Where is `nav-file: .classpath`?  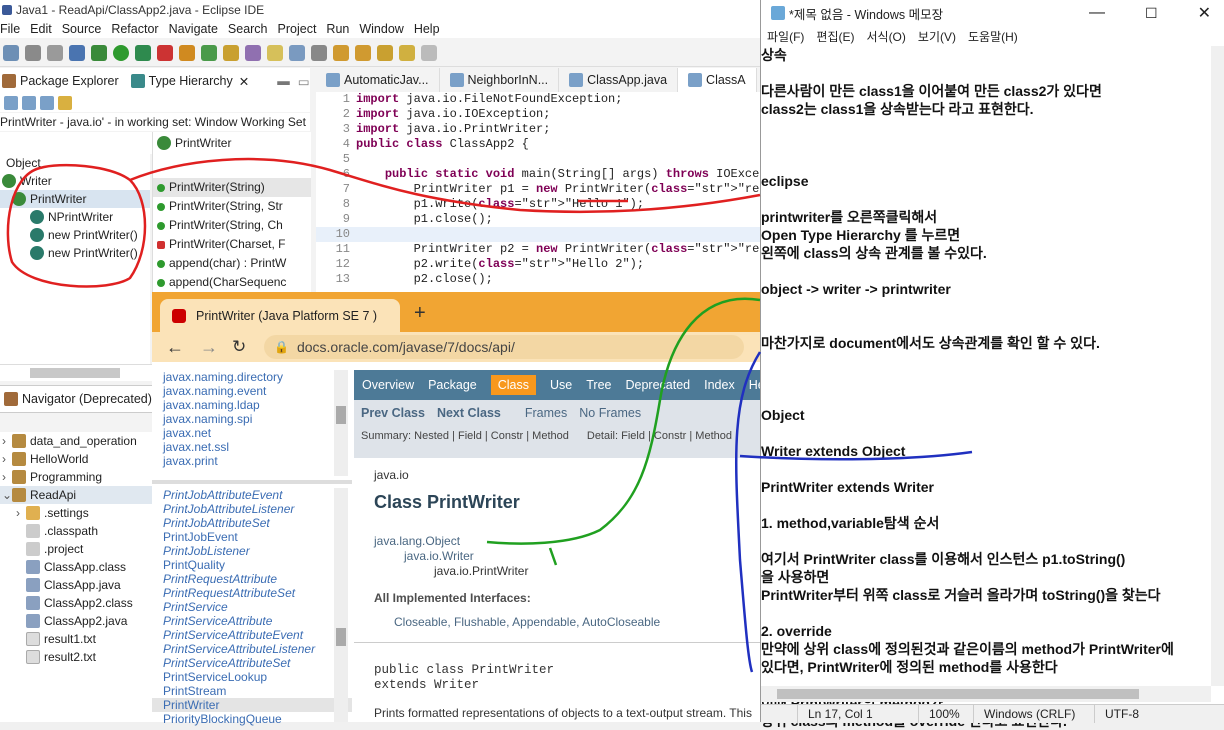
nav-file: .classpath is located at coordinates (76, 531).